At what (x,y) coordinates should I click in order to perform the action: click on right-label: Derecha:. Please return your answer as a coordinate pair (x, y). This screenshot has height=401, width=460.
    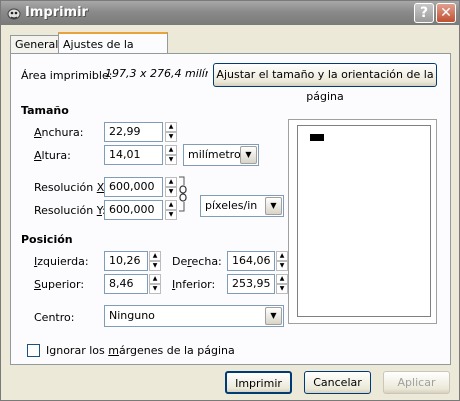
    Looking at the image, I should click on (197, 261).